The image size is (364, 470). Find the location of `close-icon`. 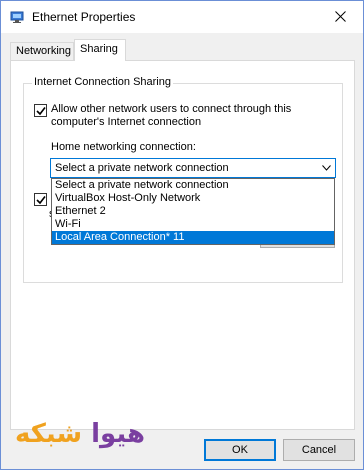

close-icon is located at coordinates (340, 16).